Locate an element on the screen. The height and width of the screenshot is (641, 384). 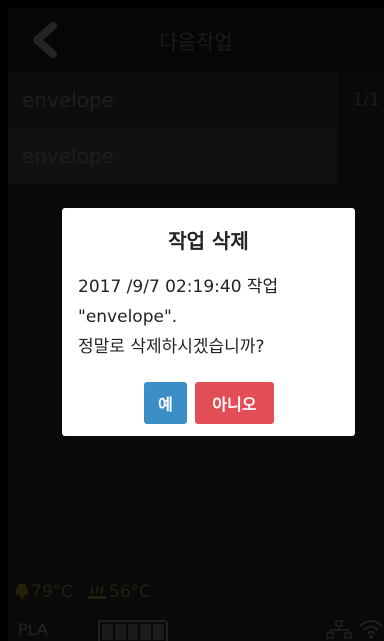
dialog-title: 작업 삭제 is located at coordinates (208, 241).